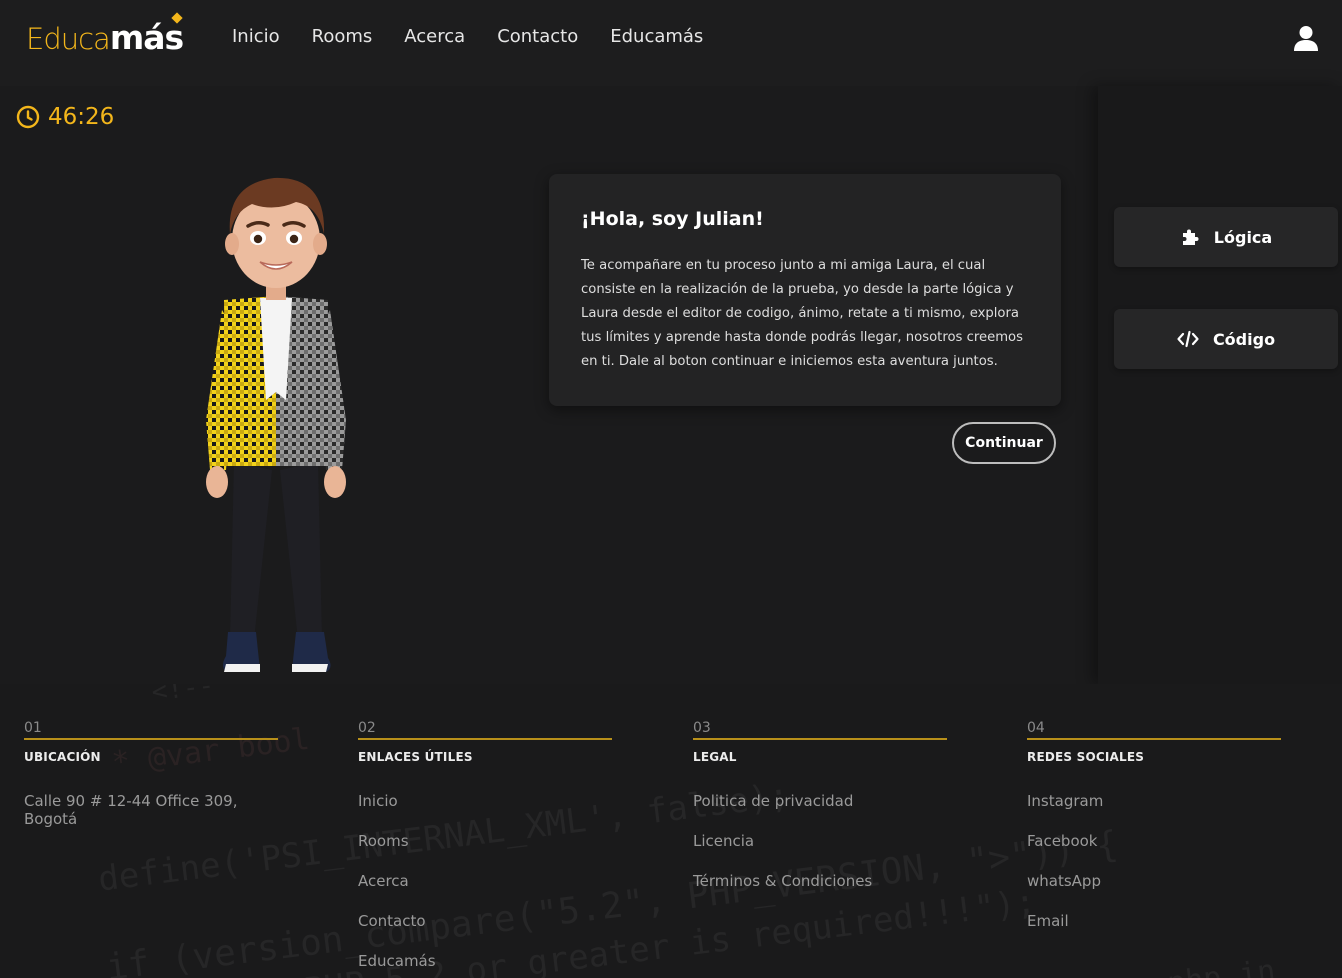 The width and height of the screenshot is (1342, 978). Describe the element at coordinates (656, 36) in the screenshot. I see `nav-link-educamas: Educamás` at that location.